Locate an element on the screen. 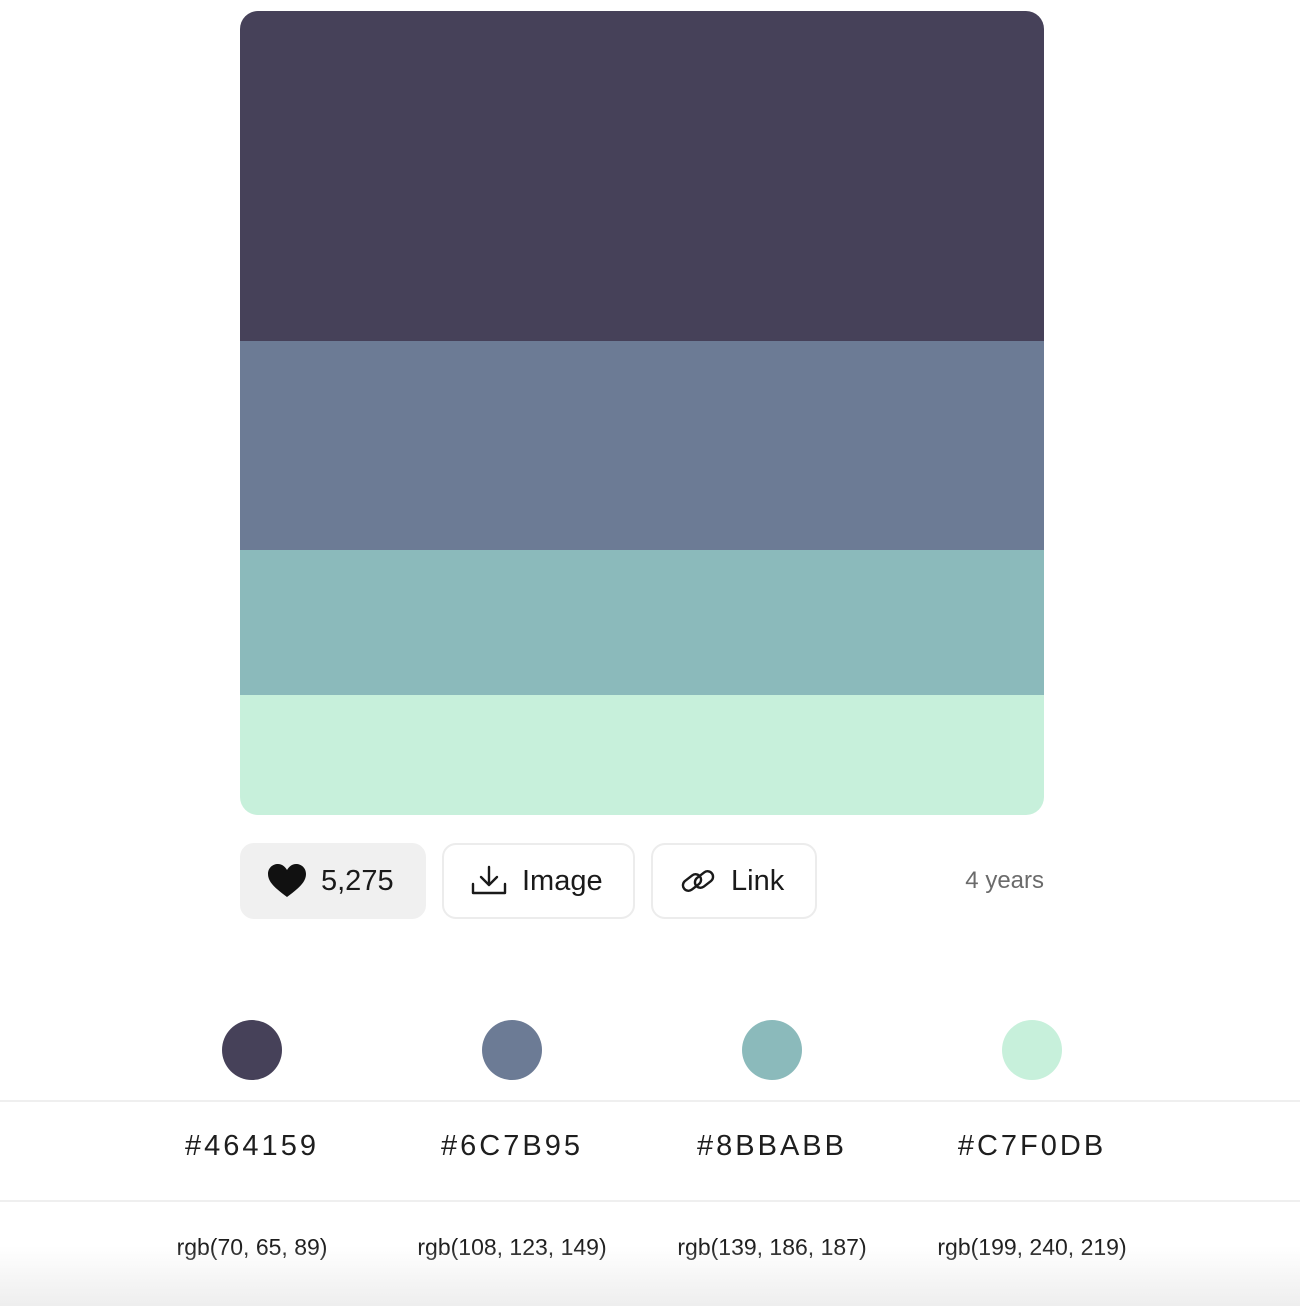 Image resolution: width=1300 pixels, height=1306 pixels. rgb-code-1: rgb(70, 65, 89) is located at coordinates (252, 1247).